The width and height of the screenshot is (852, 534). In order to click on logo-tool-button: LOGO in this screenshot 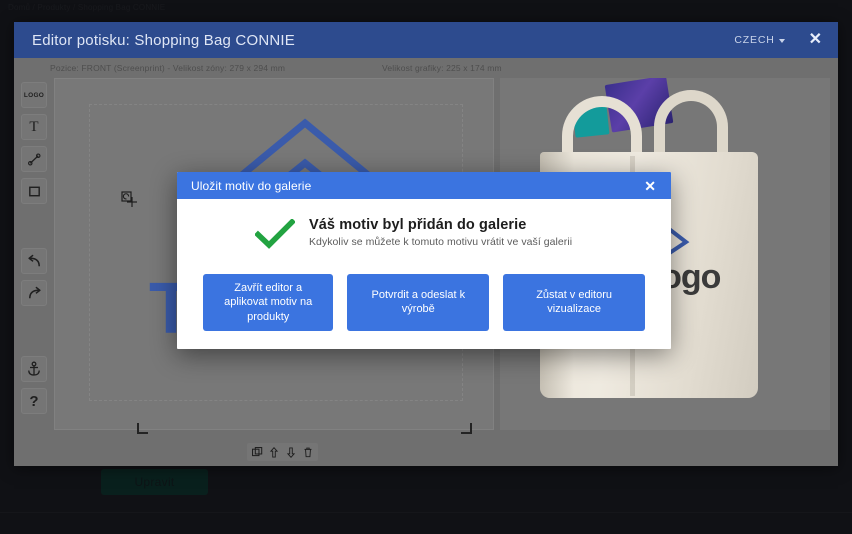, I will do `click(34, 95)`.